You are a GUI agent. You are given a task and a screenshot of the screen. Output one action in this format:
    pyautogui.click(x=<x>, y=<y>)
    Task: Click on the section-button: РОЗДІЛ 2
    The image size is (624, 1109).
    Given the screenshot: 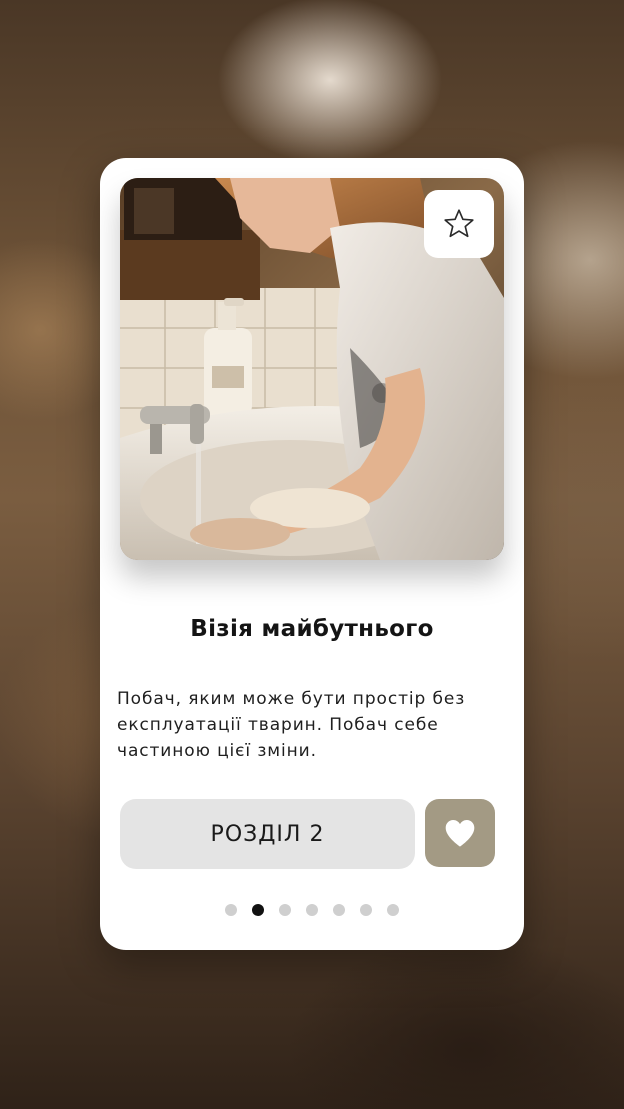 What is the action you would take?
    pyautogui.click(x=267, y=834)
    